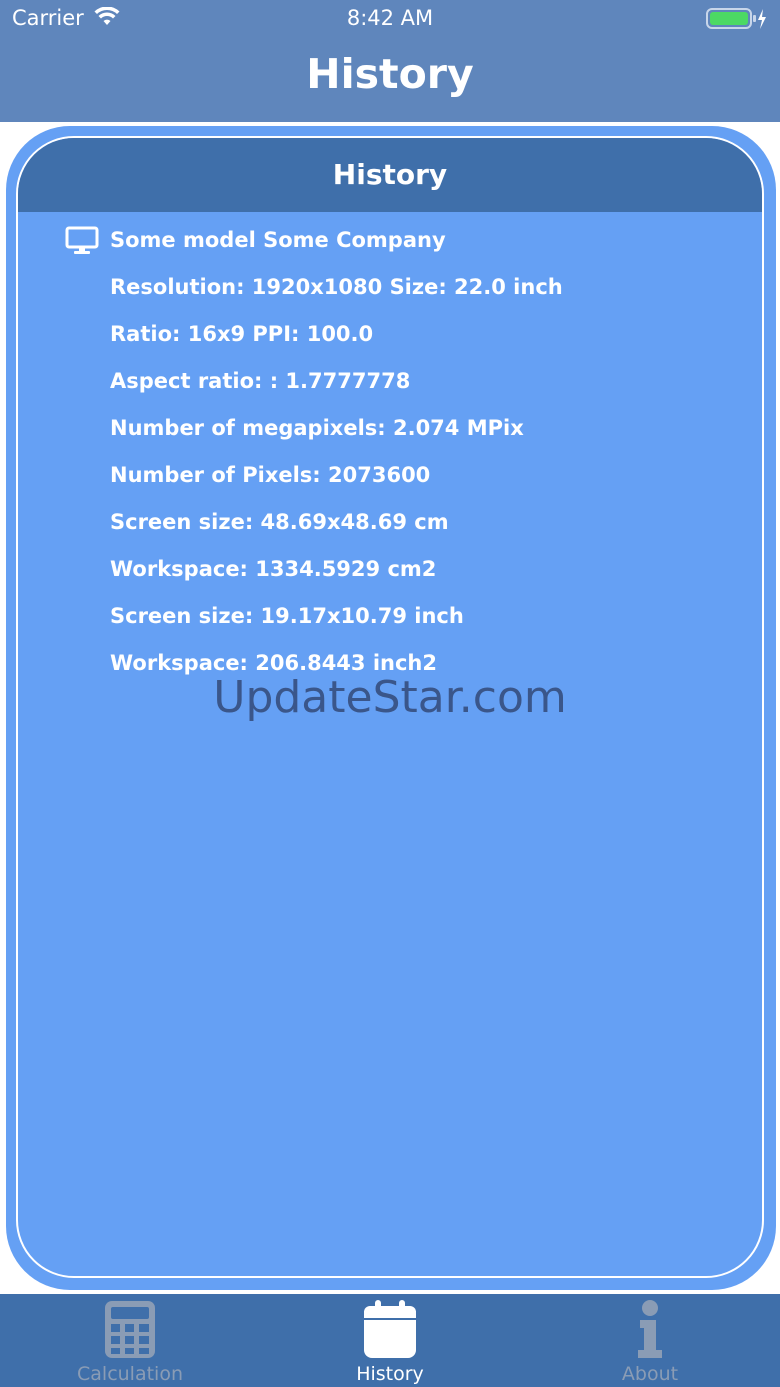  What do you see at coordinates (130, 1374) in the screenshot?
I see `tab-label: Calculation` at bounding box center [130, 1374].